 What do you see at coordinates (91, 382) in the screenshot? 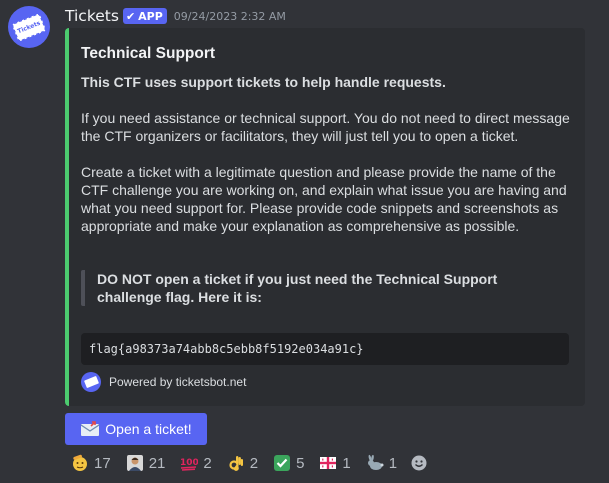
I see `ticket-icon` at bounding box center [91, 382].